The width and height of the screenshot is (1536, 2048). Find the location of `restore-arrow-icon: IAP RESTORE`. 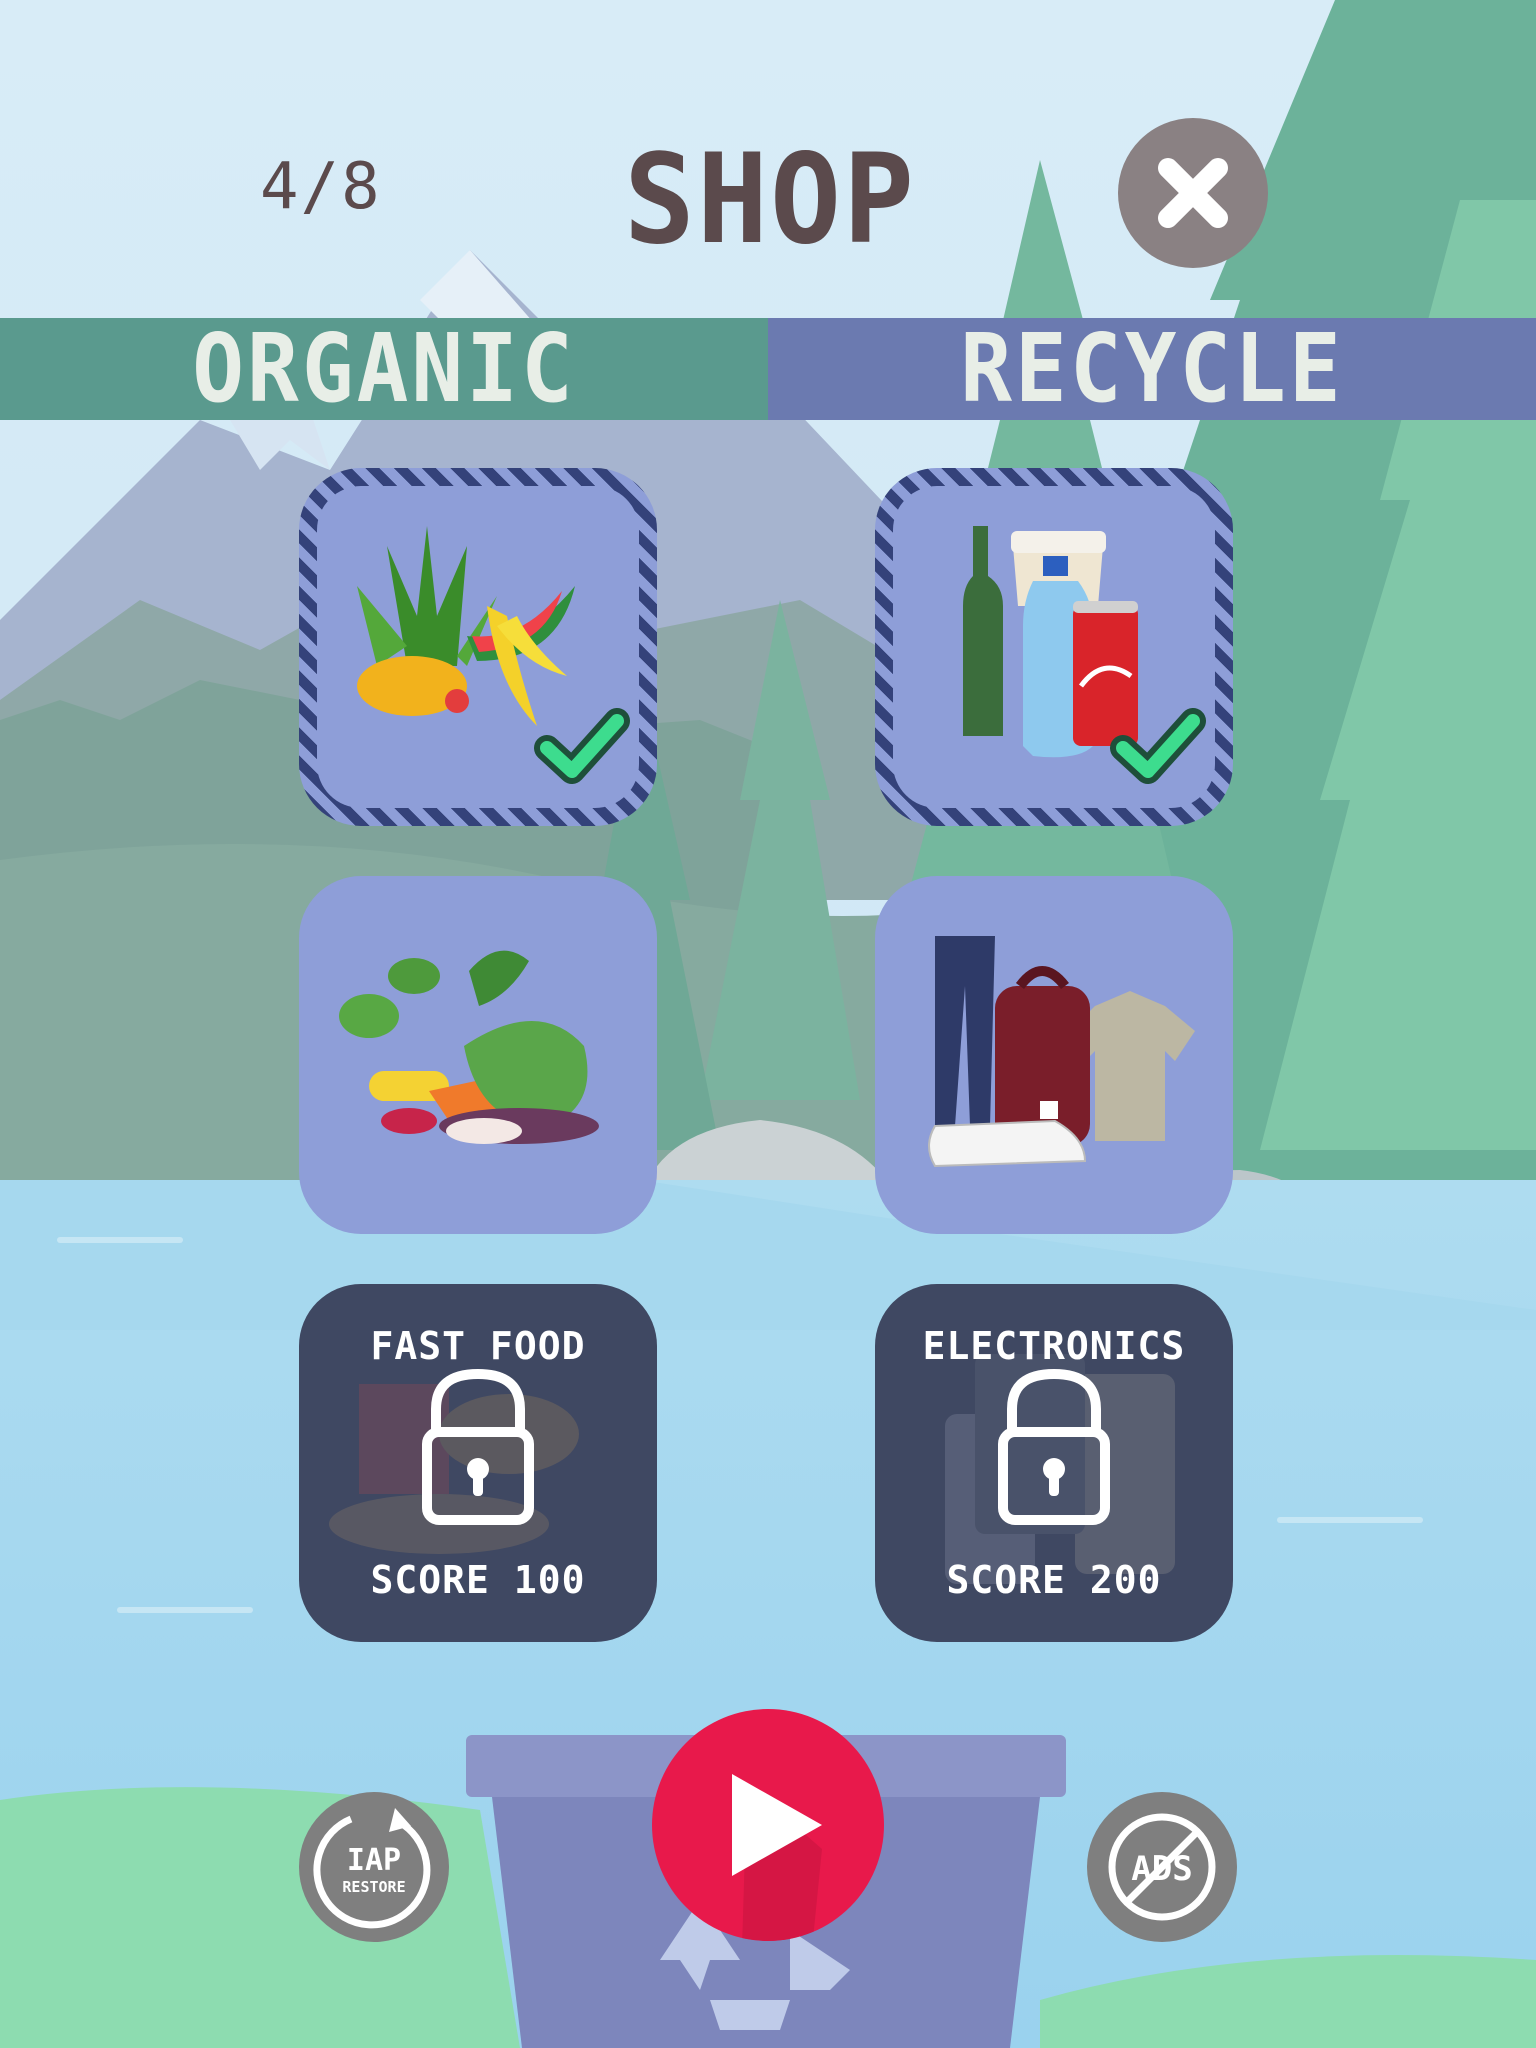

restore-arrow-icon: IAP RESTORE is located at coordinates (372, 1868).